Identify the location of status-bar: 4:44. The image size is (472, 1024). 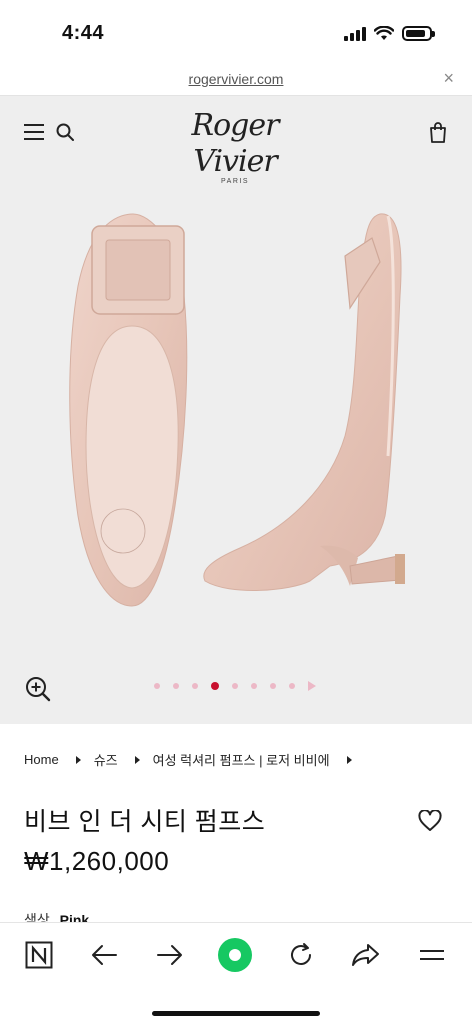
(236, 31).